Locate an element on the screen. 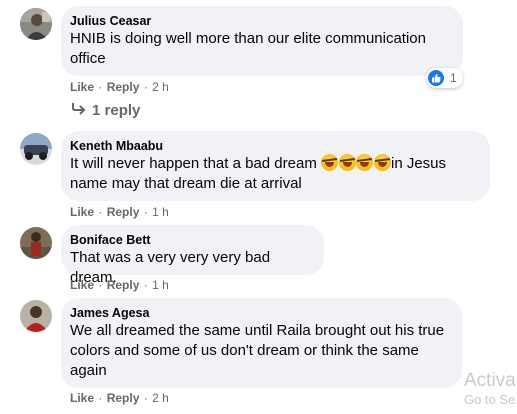 Image resolution: width=517 pixels, height=414 pixels. comment-author: James Agesa is located at coordinates (260, 313).